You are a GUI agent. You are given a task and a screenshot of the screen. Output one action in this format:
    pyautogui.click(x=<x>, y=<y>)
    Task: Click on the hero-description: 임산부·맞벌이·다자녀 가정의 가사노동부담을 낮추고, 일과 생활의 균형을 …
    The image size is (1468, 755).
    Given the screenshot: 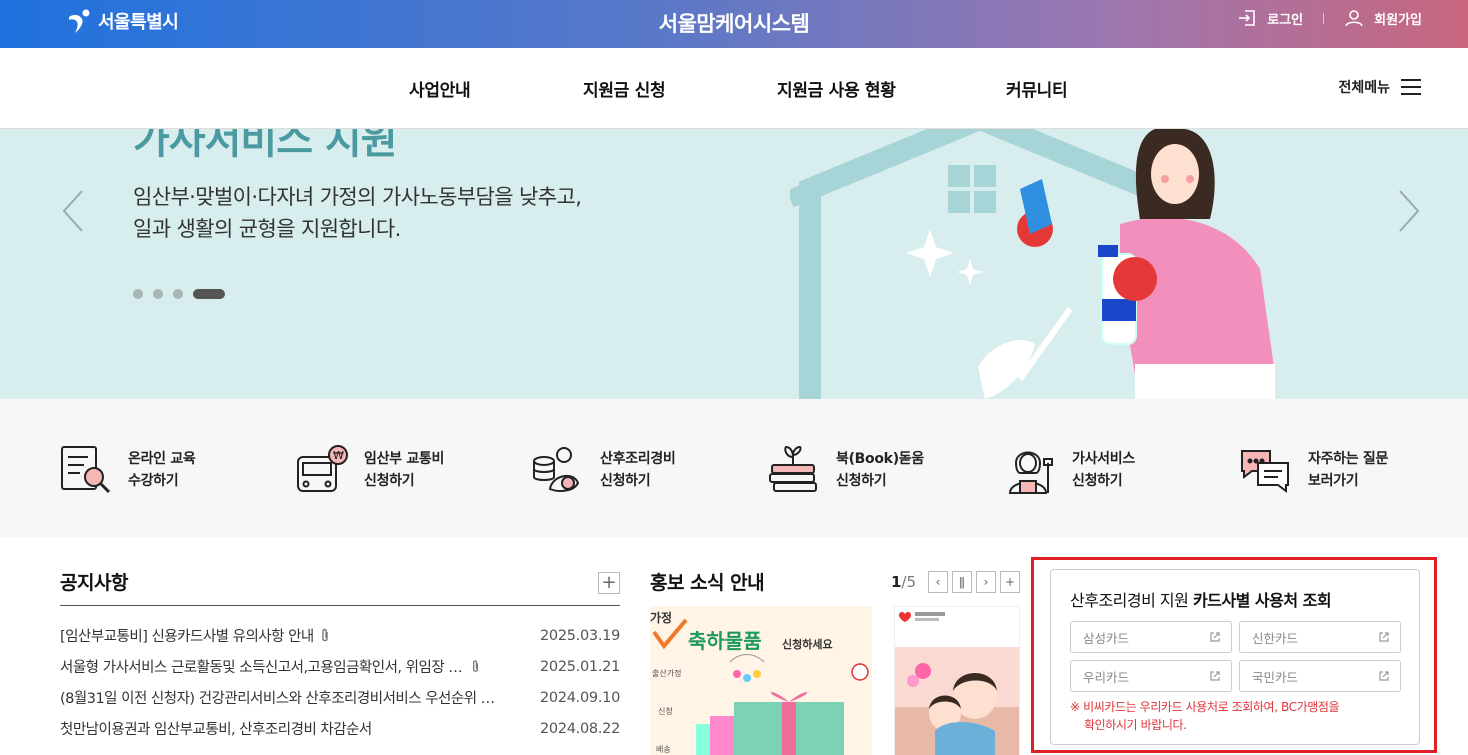 What is the action you would take?
    pyautogui.click(x=357, y=213)
    